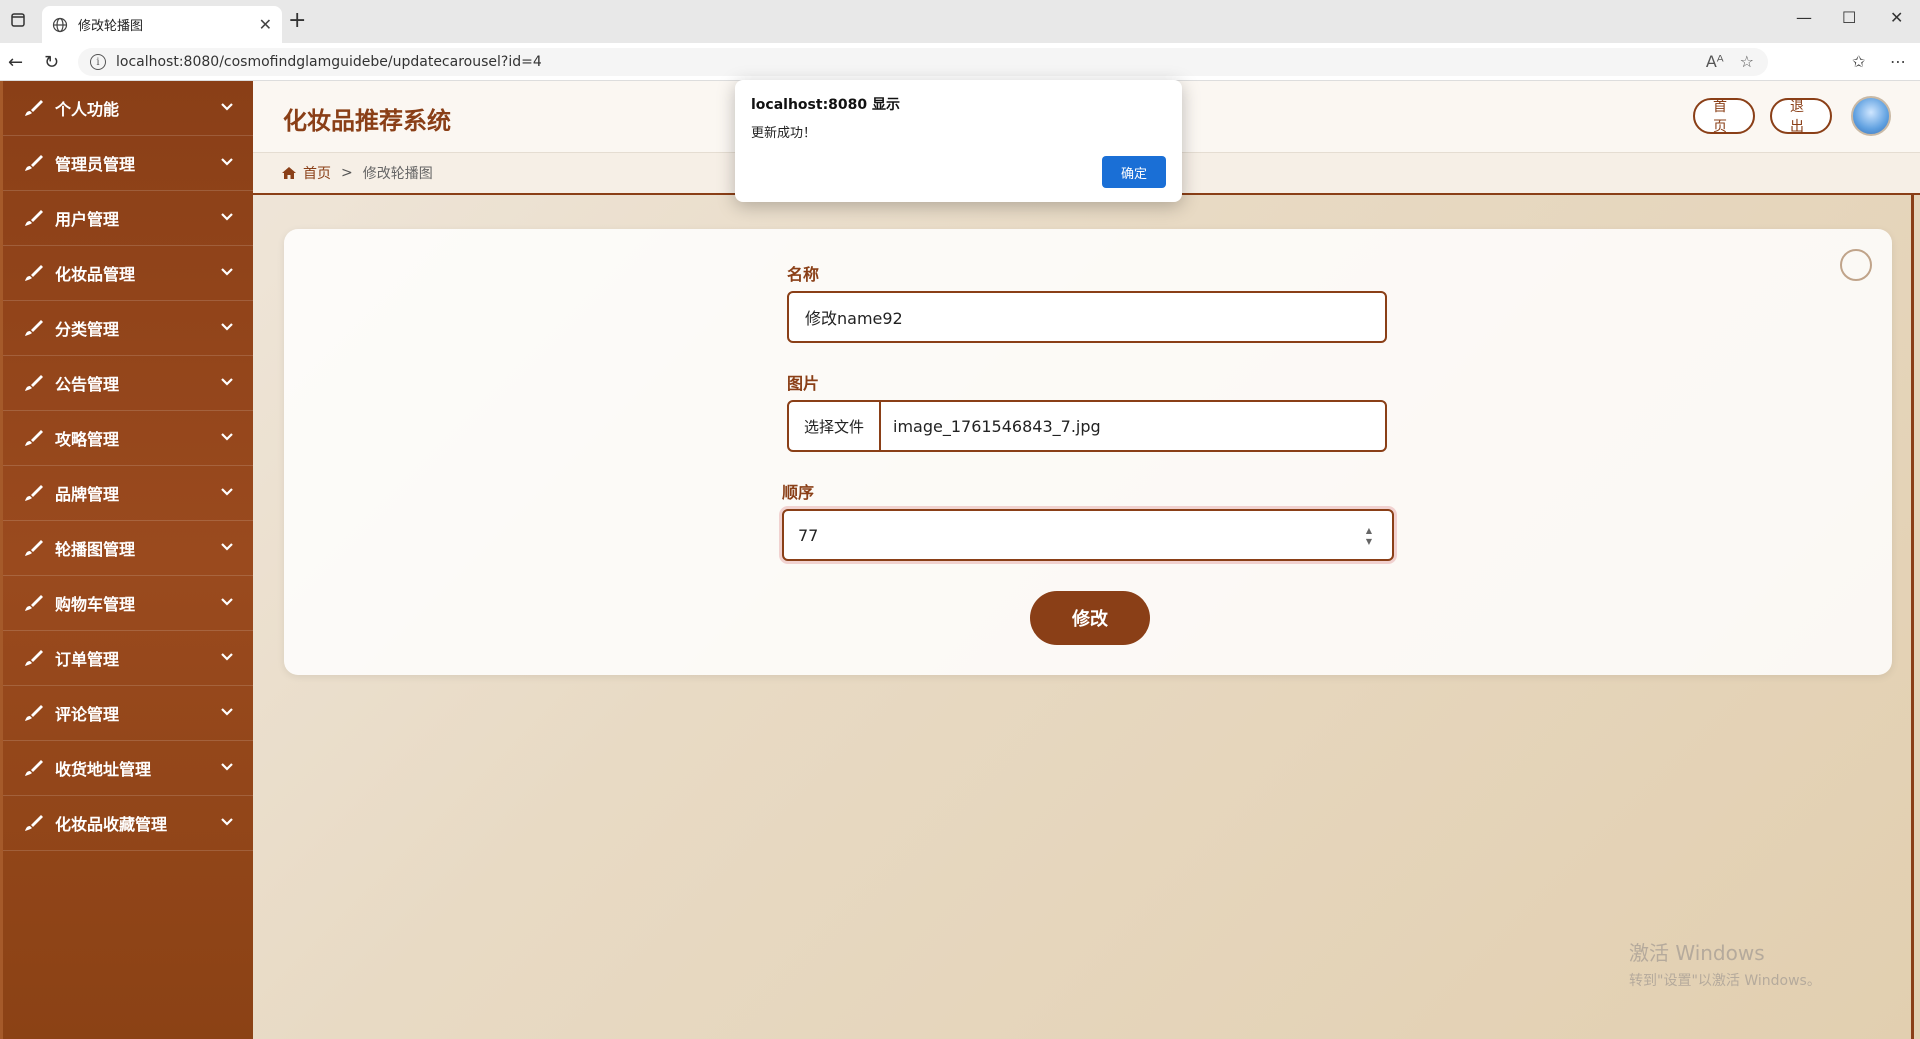 The width and height of the screenshot is (1920, 1039). I want to click on close-tab-icon: ✕, so click(265, 24).